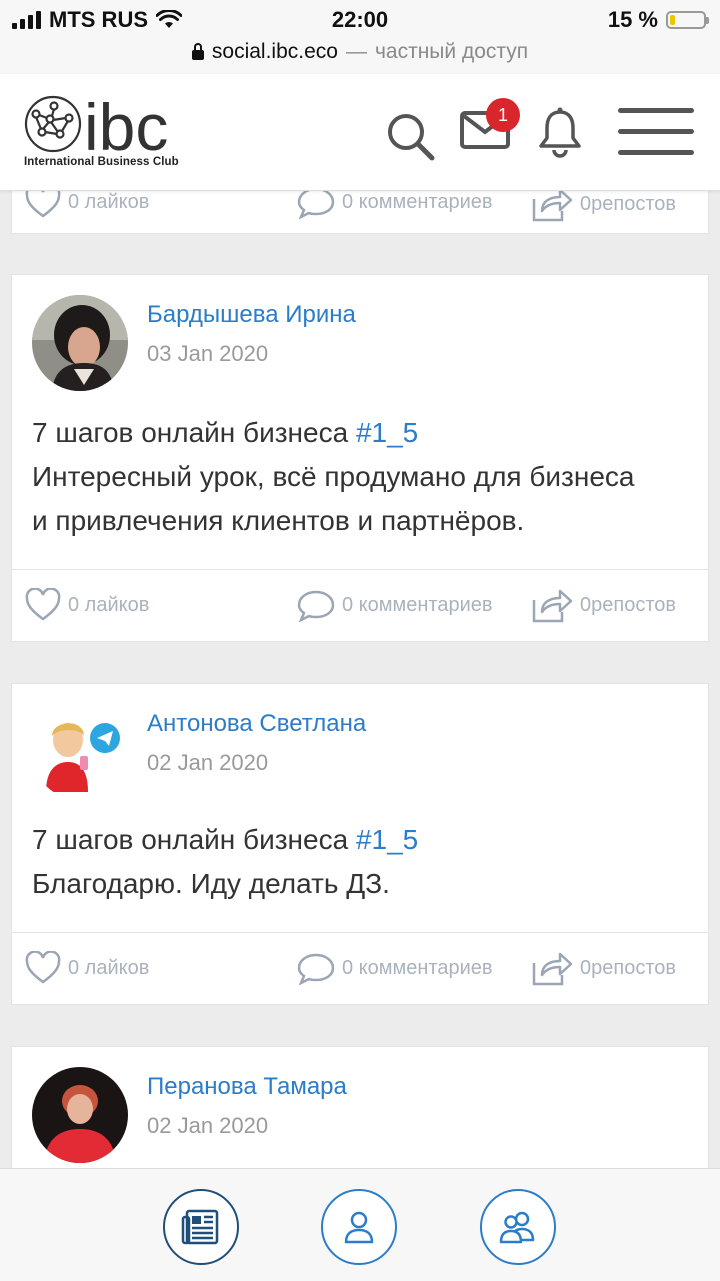 Image resolution: width=720 pixels, height=1281 pixels. Describe the element at coordinates (632, 19) in the screenshot. I see `battery-percent: 15 %` at that location.